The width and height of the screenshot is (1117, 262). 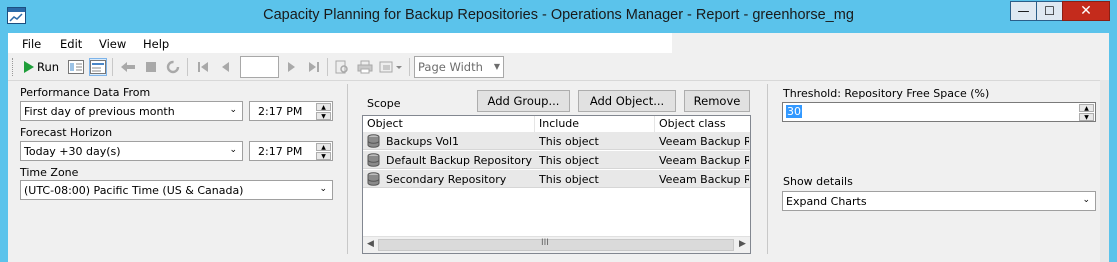 What do you see at coordinates (128, 67) in the screenshot?
I see `back-icon` at bounding box center [128, 67].